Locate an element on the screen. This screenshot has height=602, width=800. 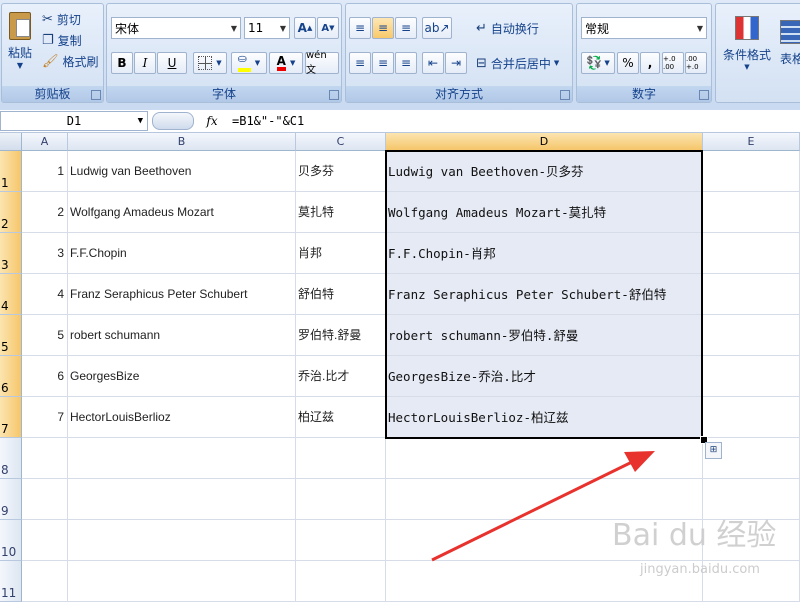
conditional-format-button: 条件格式 ▼ is located at coordinates (747, 43).